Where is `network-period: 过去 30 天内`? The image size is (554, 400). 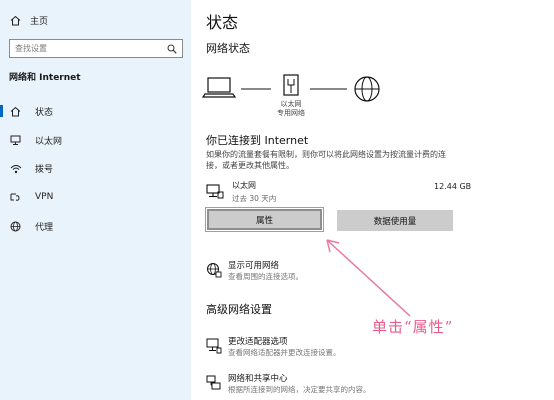
network-period: 过去 30 天内 is located at coordinates (254, 198).